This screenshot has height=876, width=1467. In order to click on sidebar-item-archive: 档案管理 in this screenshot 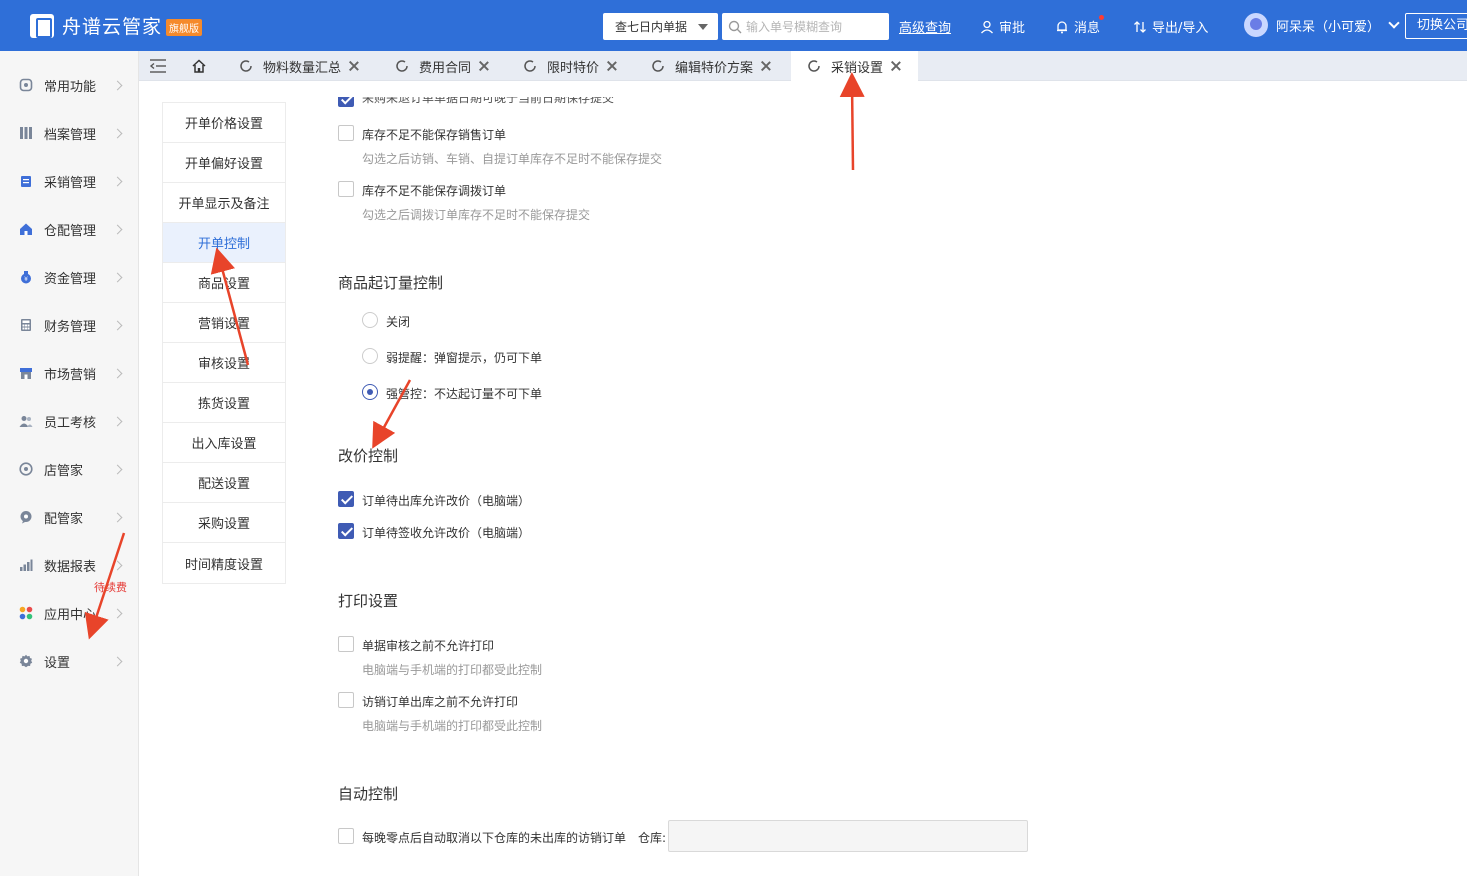, I will do `click(69, 133)`.